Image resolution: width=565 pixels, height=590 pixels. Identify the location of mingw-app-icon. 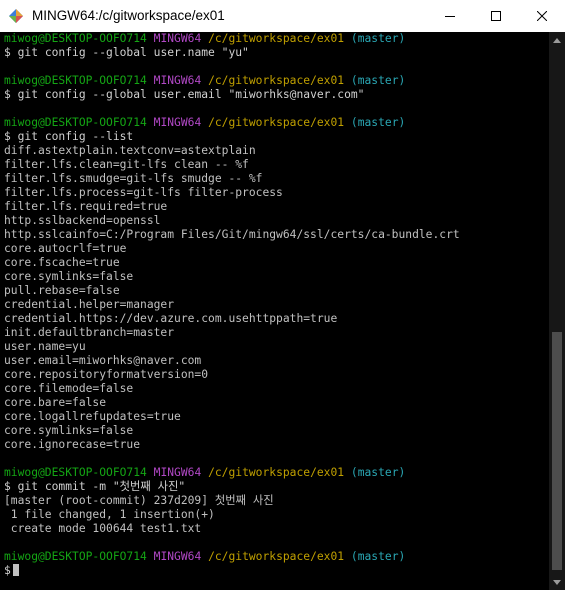
(16, 16).